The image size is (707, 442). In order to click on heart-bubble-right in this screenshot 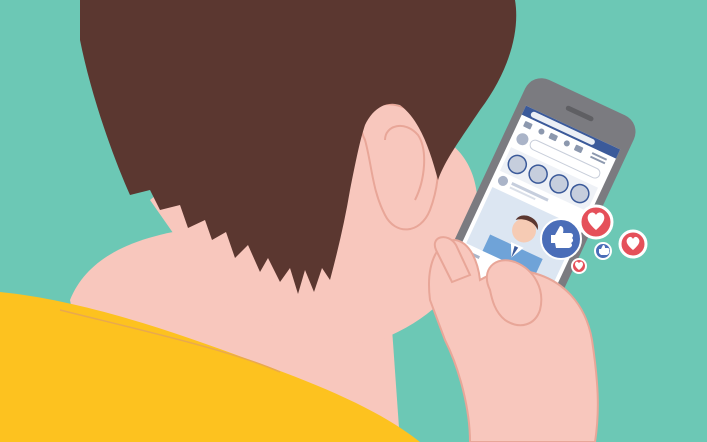, I will do `click(633, 244)`.